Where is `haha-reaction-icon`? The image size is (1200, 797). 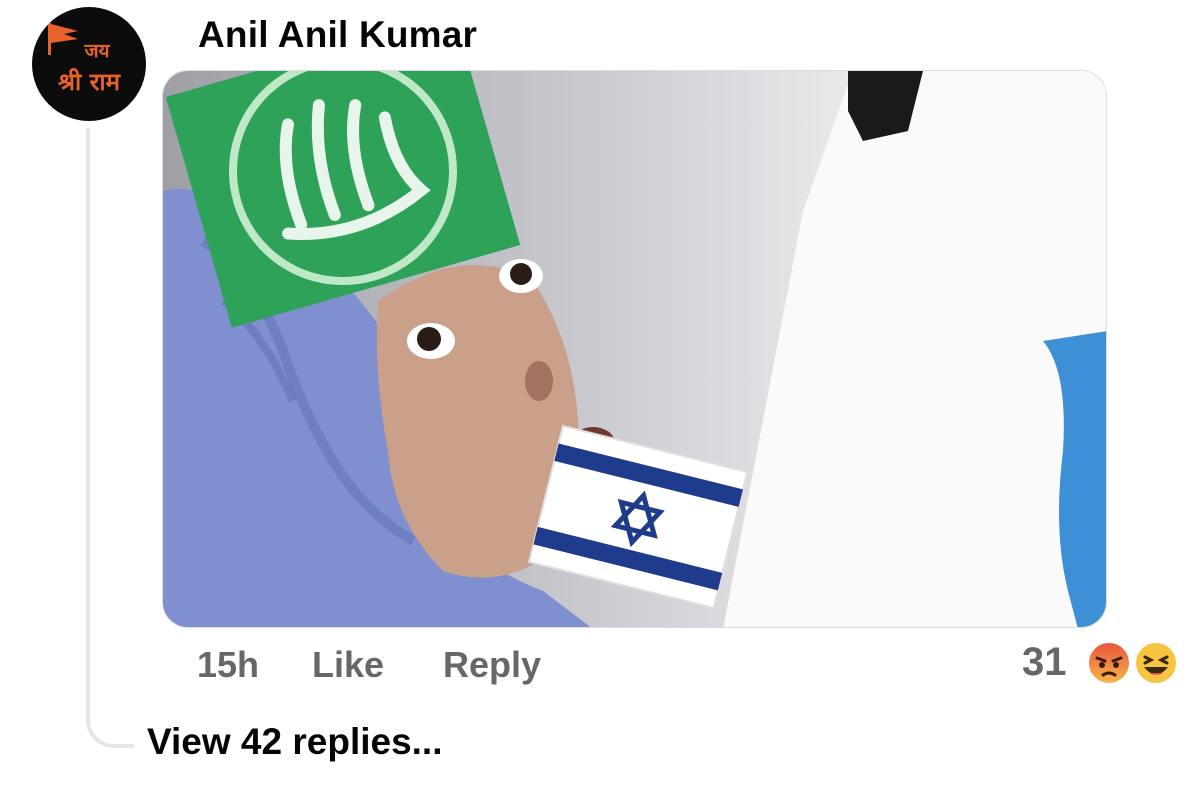 haha-reaction-icon is located at coordinates (1156, 663).